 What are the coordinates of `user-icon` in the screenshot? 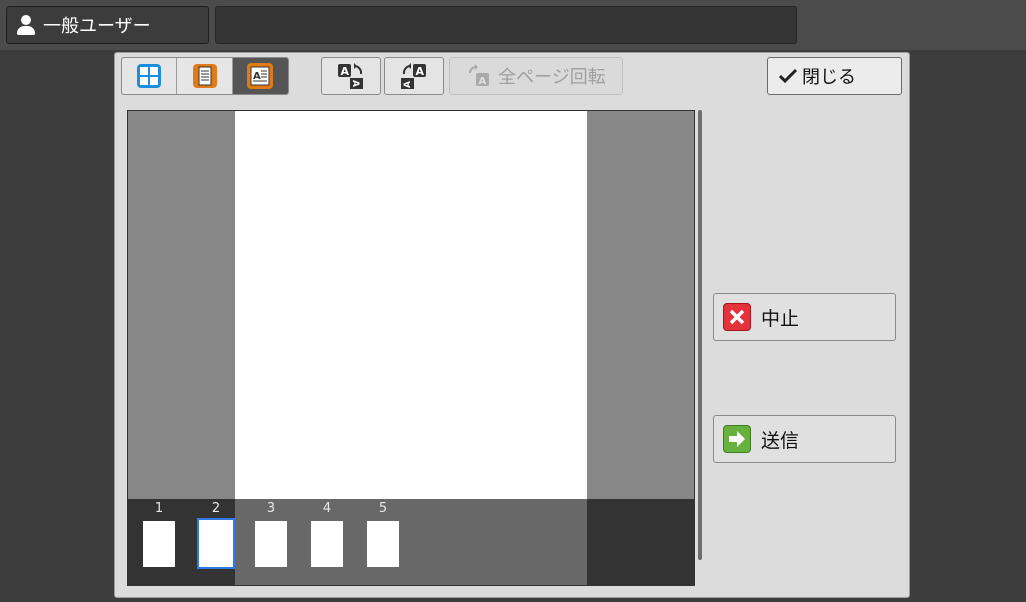 It's located at (26, 25).